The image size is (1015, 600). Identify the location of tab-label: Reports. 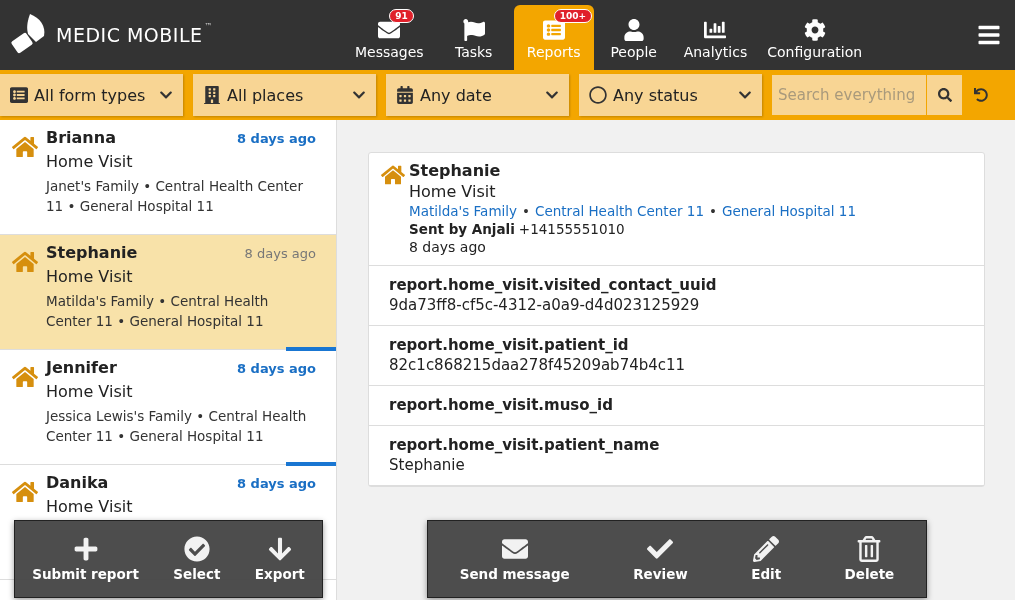
(553, 52).